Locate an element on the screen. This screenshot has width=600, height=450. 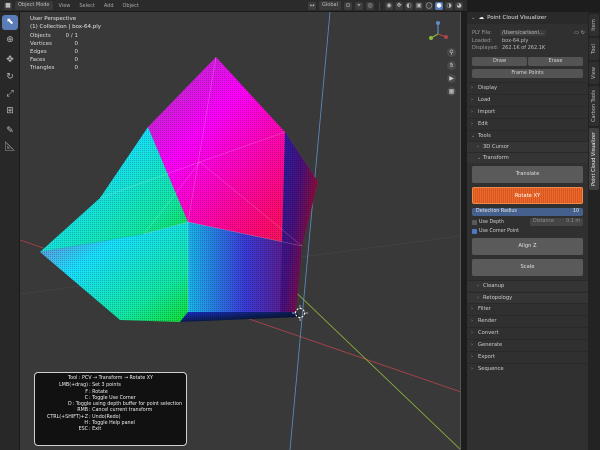
select-box-icon: ⬉ is located at coordinates (10, 22).